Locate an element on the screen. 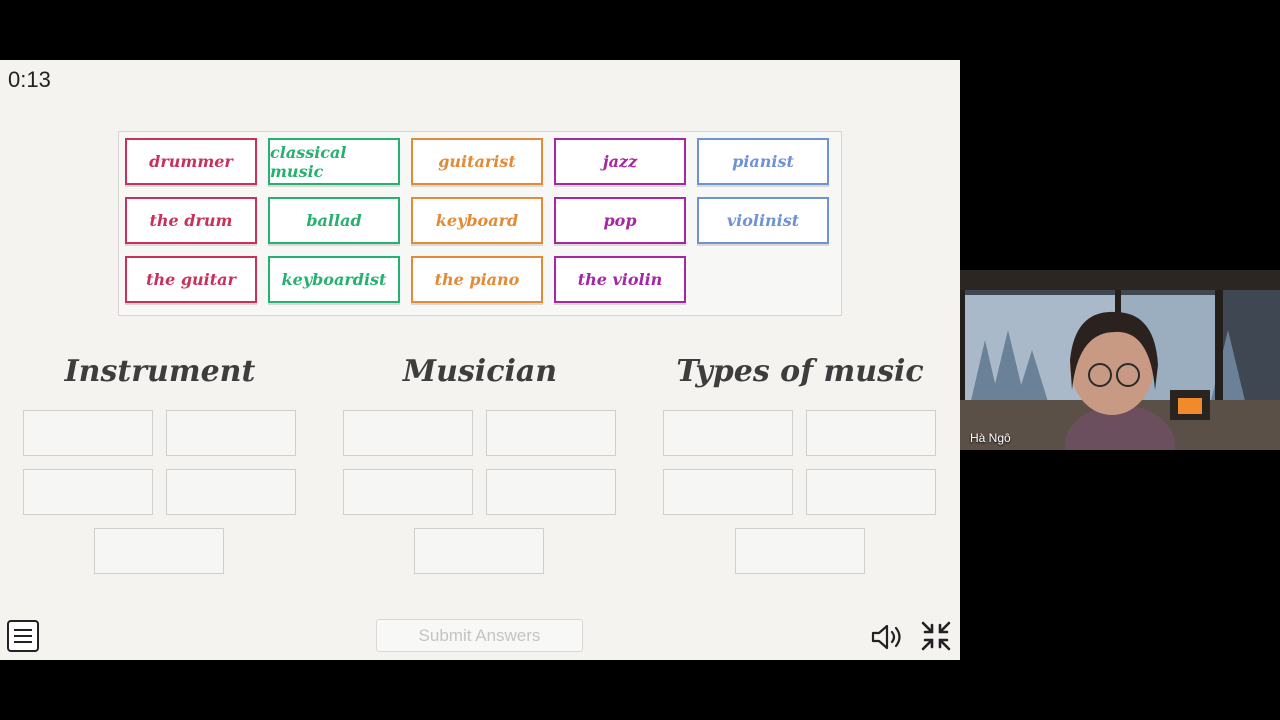  word-tile: classical music is located at coordinates (334, 161).